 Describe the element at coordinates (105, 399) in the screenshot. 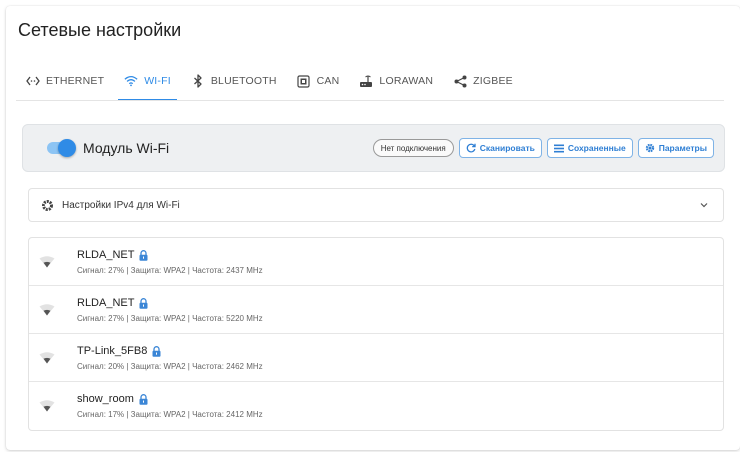

I see `ssid-text: show_room` at that location.